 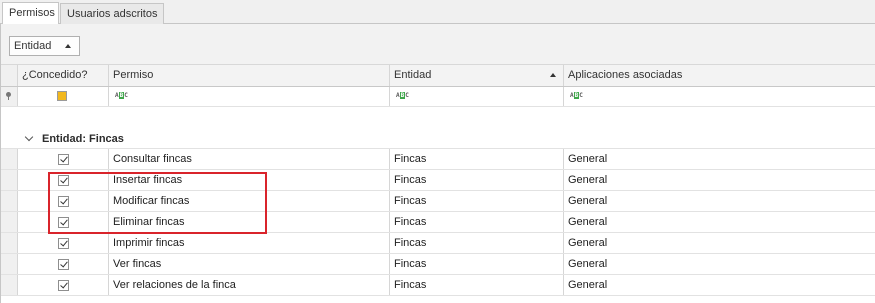 I want to click on filter-concedido, so click(x=63, y=96).